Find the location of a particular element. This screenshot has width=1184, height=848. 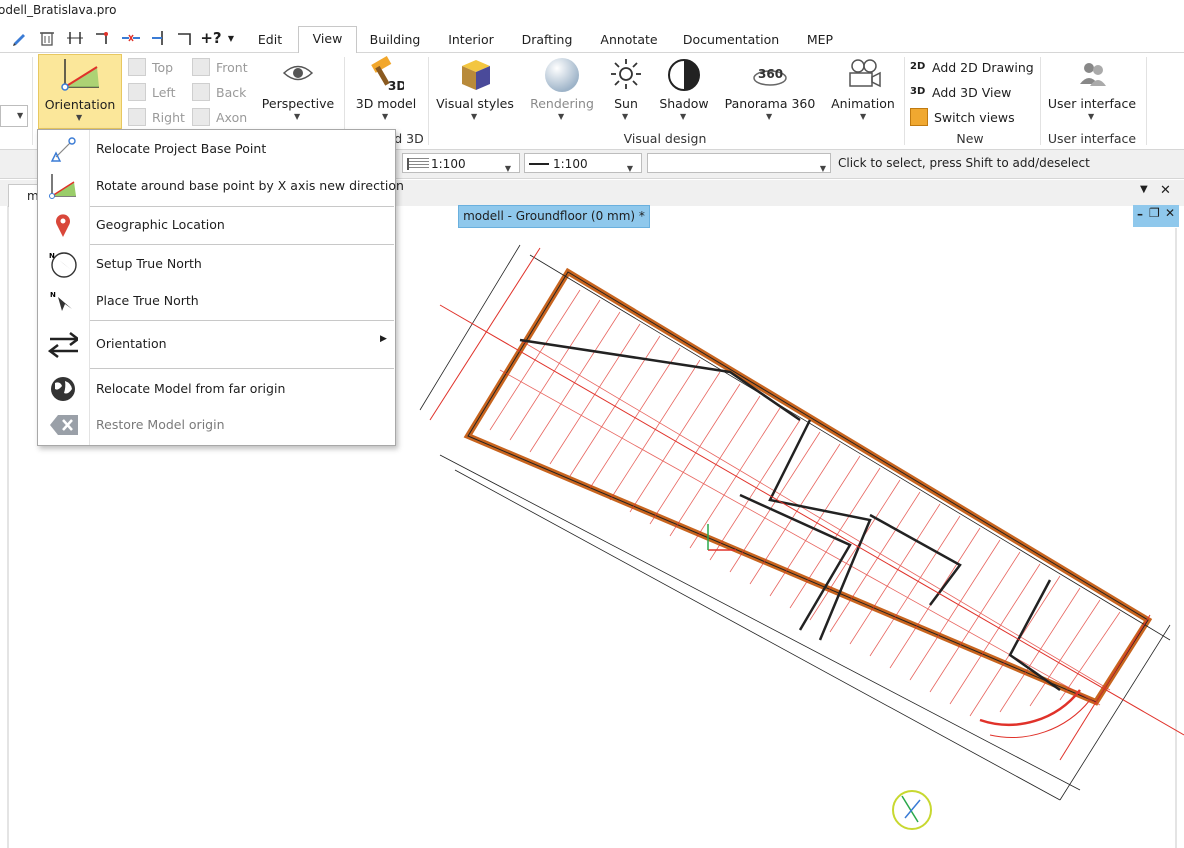

extend-line-icon is located at coordinates (159, 38).